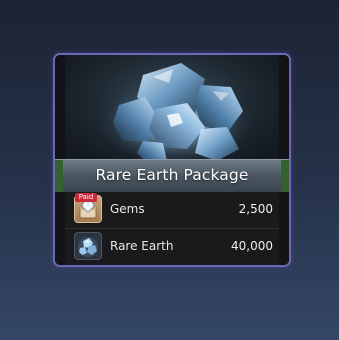  I want to click on item-amount: 40,000, so click(252, 246).